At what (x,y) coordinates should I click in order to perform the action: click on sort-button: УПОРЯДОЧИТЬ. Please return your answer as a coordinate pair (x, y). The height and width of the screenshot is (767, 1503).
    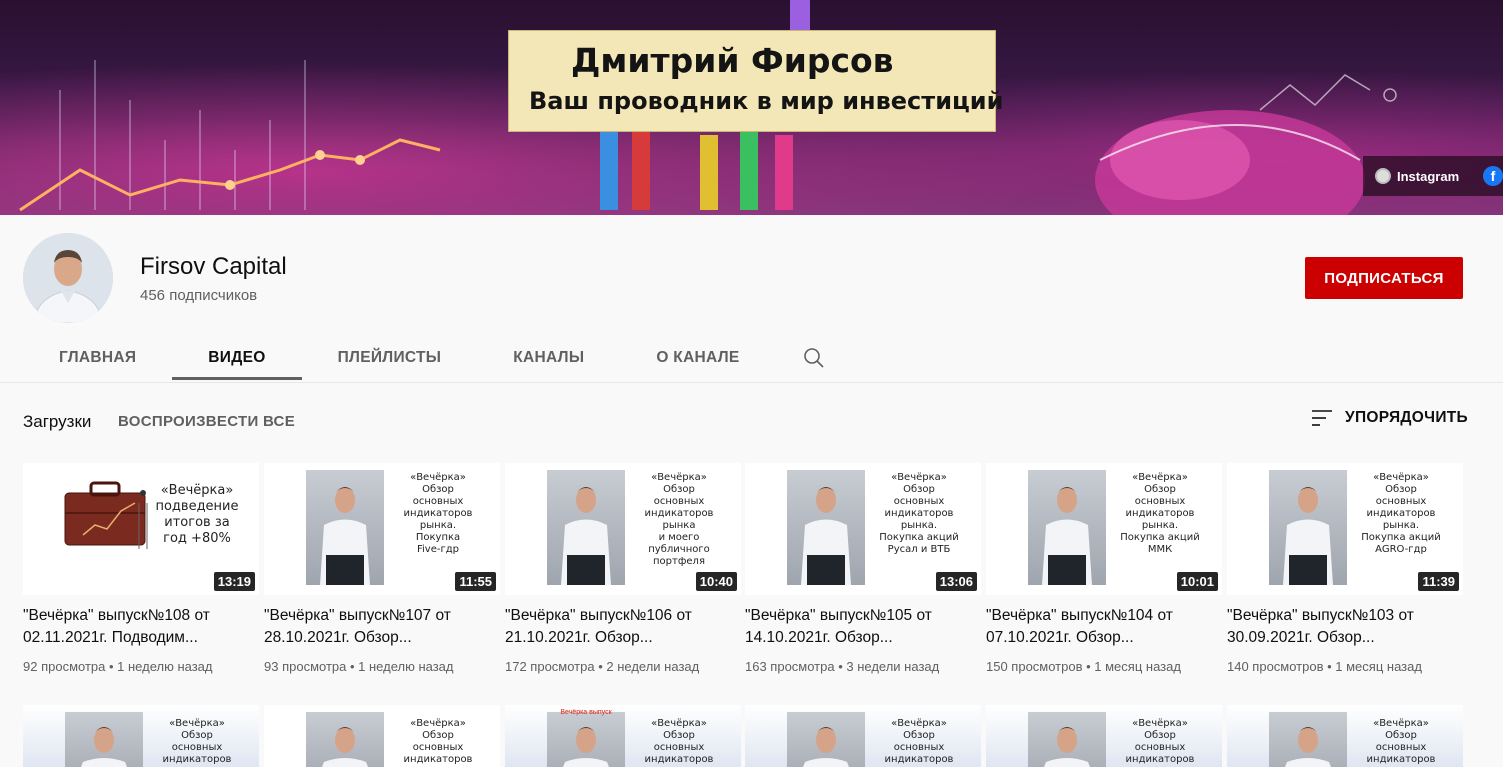
    Looking at the image, I should click on (1389, 418).